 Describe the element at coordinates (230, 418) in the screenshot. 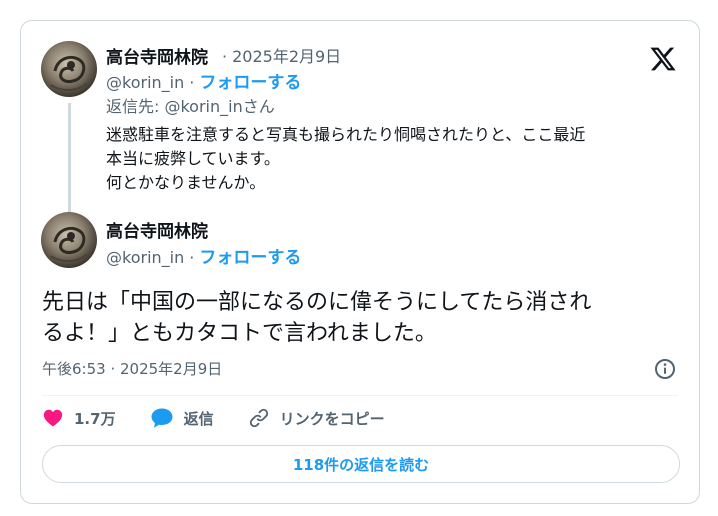

I see `action-bar: 1.7万 返信 リンクをコピー` at that location.